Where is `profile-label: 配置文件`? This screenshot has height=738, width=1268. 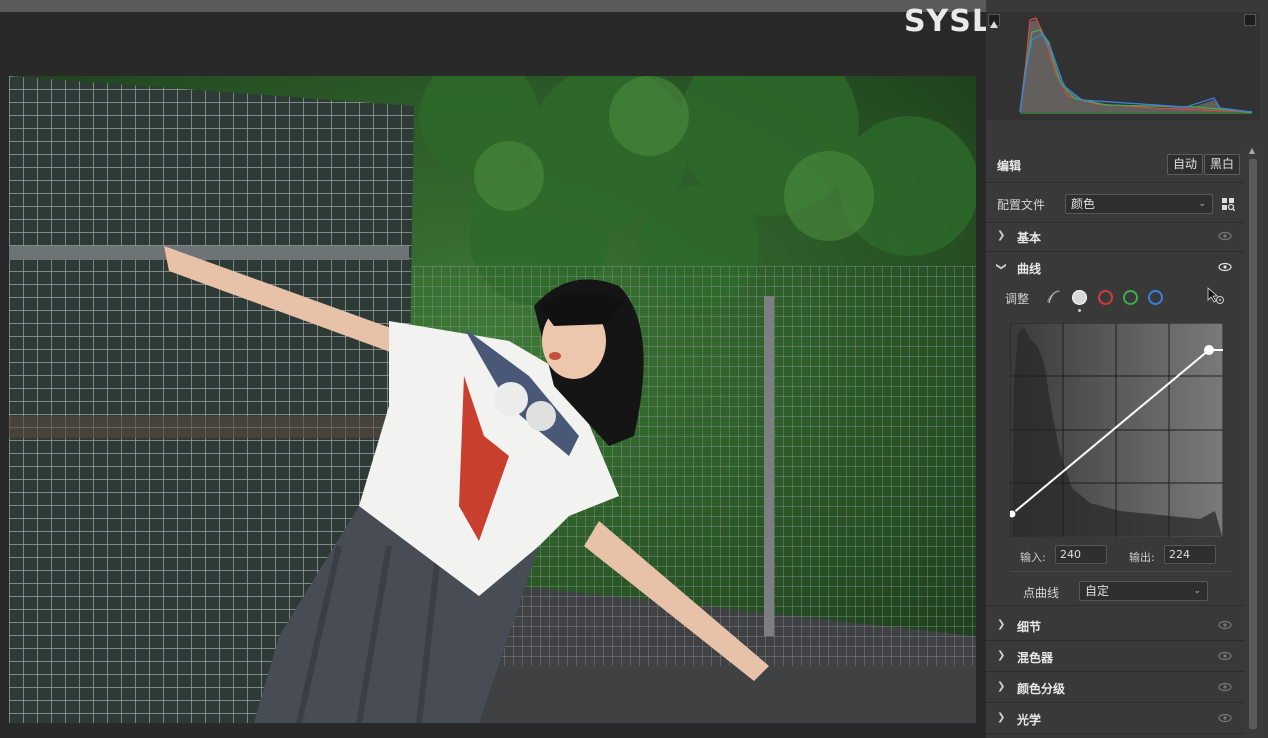
profile-label: 配置文件 is located at coordinates (1021, 205).